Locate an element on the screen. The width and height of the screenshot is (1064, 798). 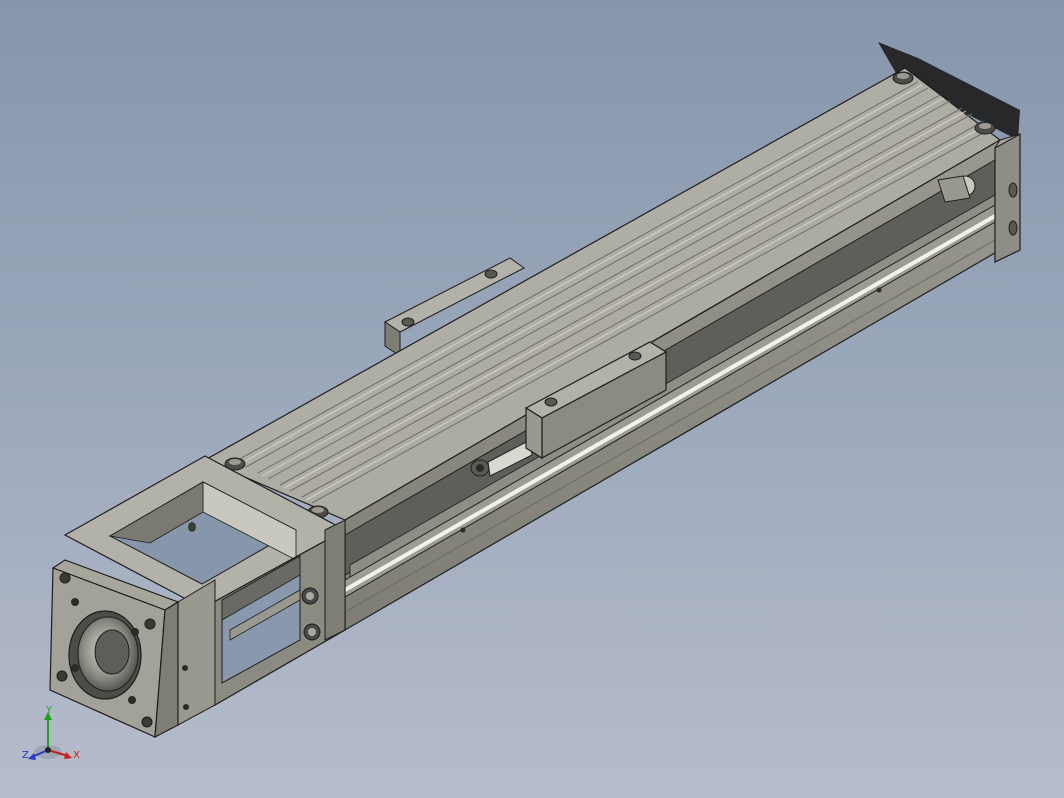
triad-z-label: Z is located at coordinates (25, 755).